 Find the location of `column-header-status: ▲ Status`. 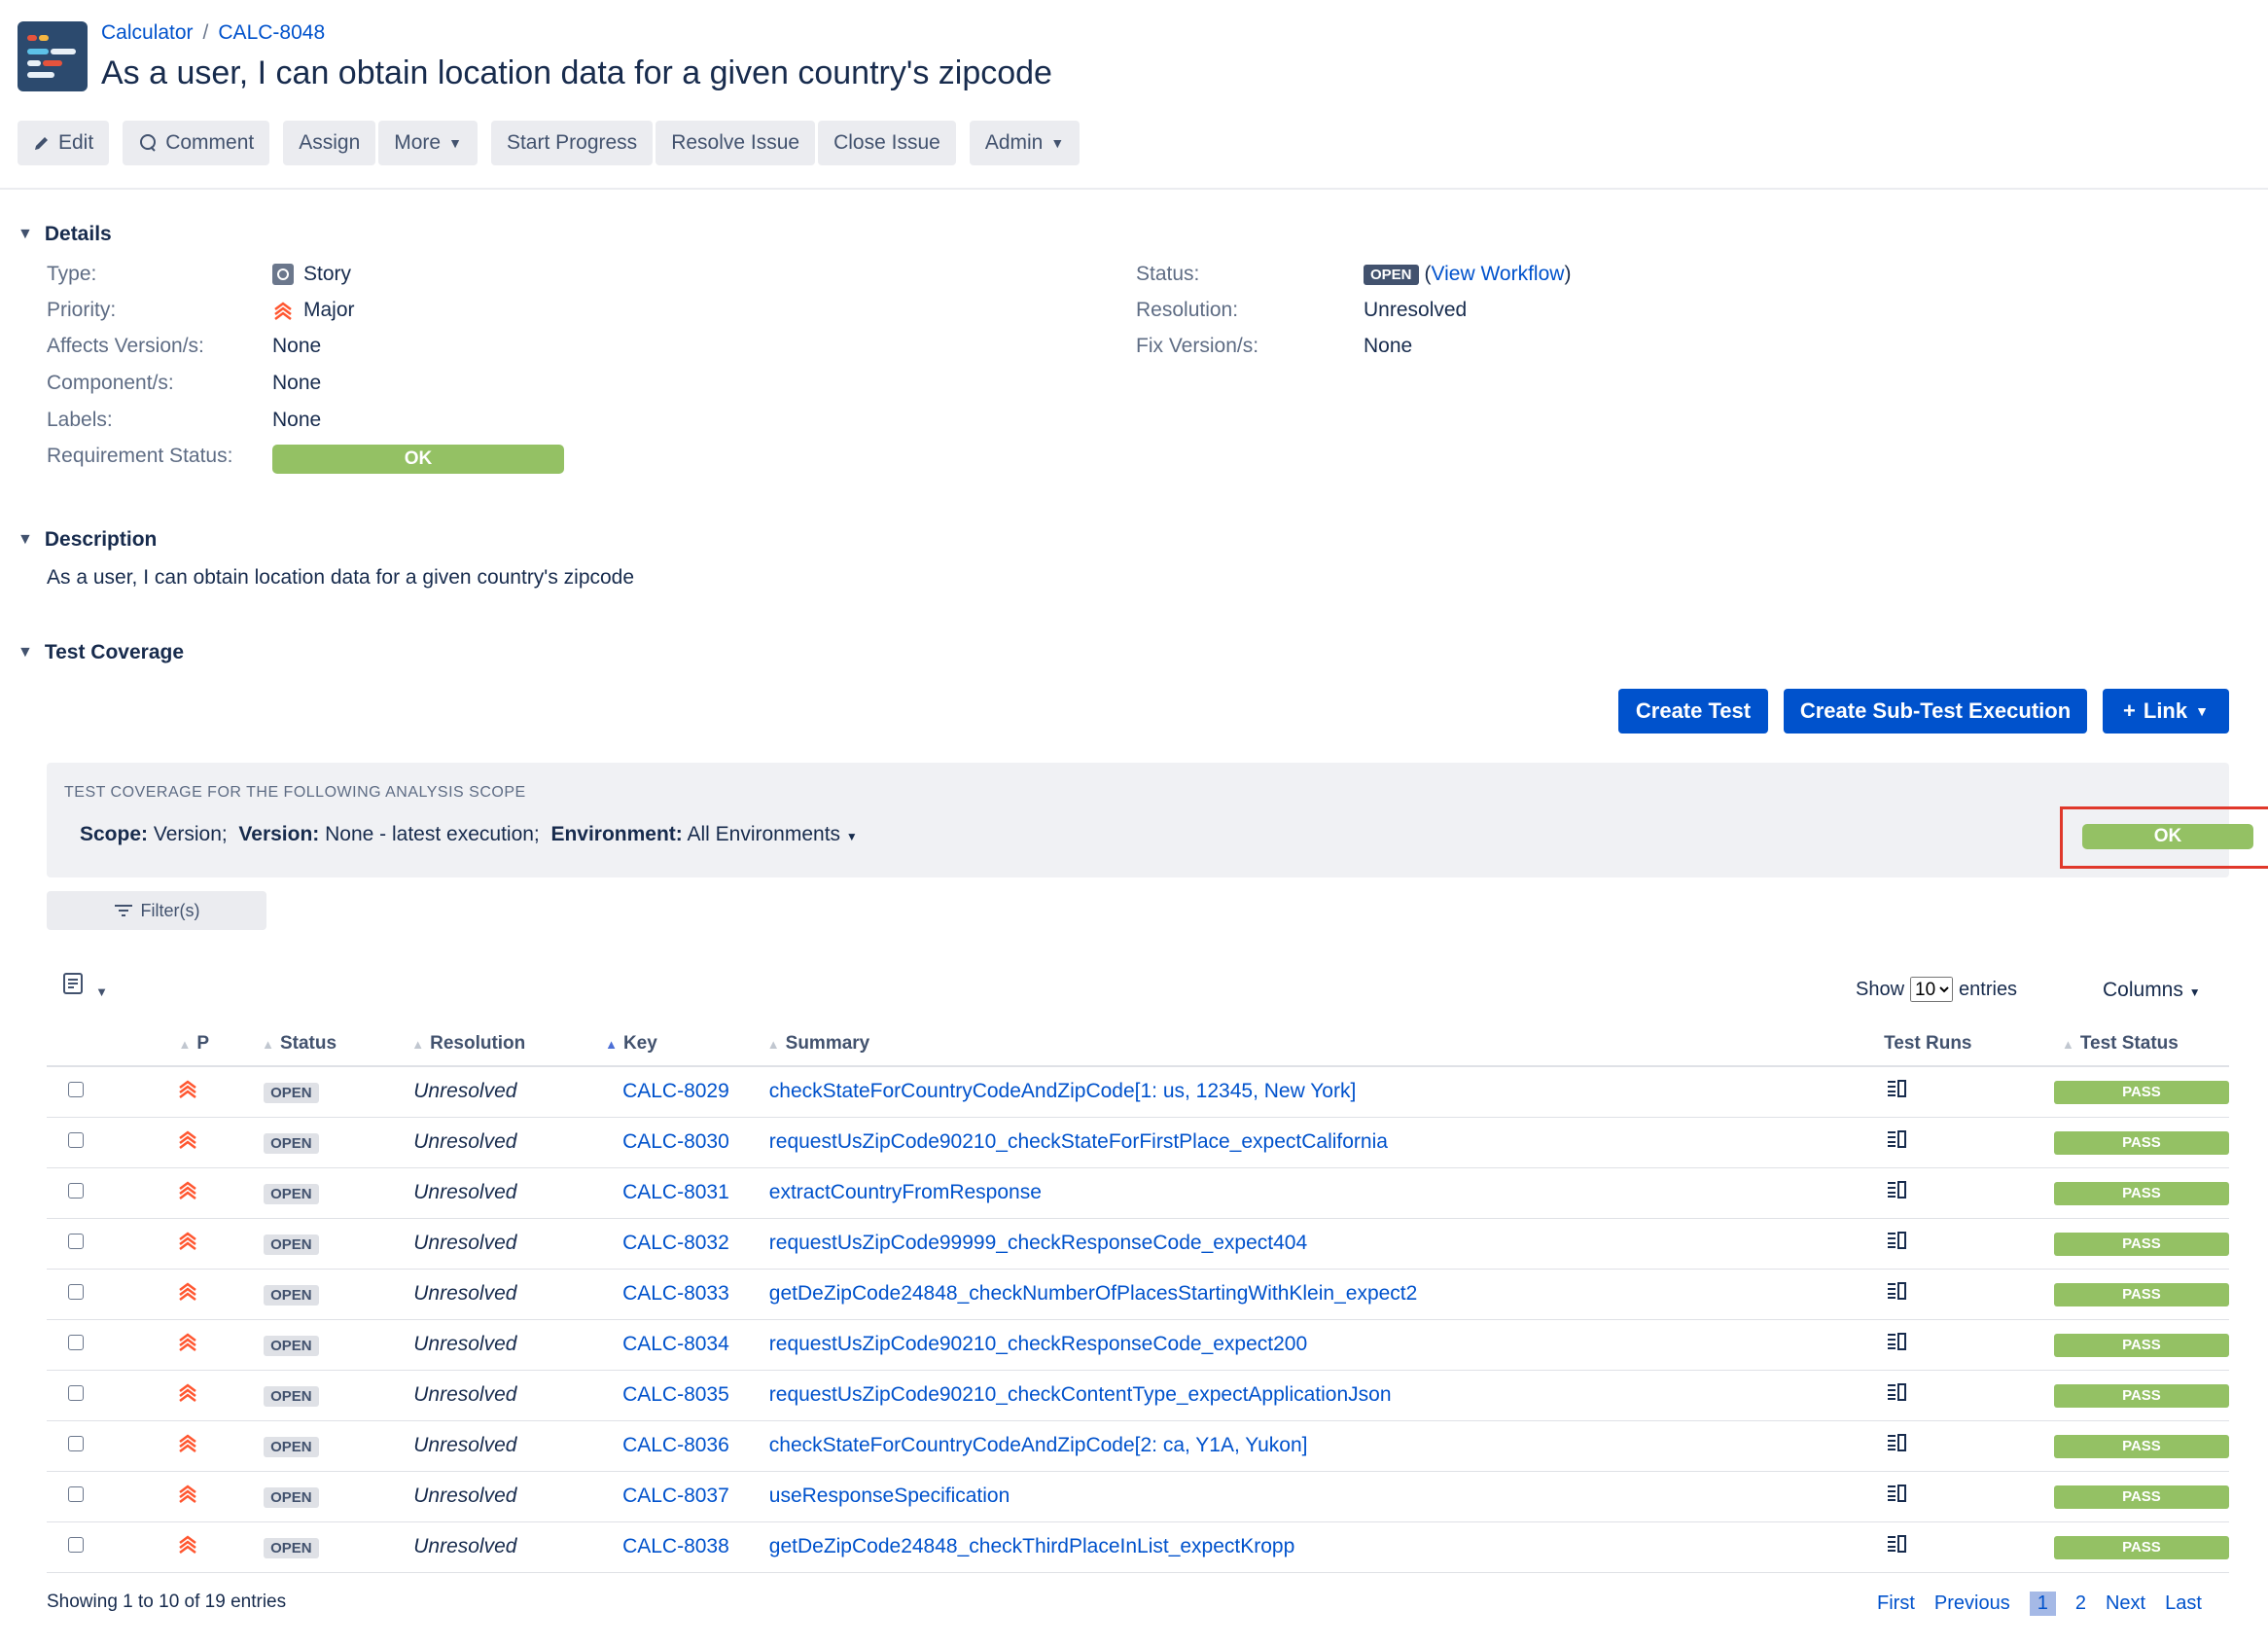

column-header-status: ▲ Status is located at coordinates (283, 1044).